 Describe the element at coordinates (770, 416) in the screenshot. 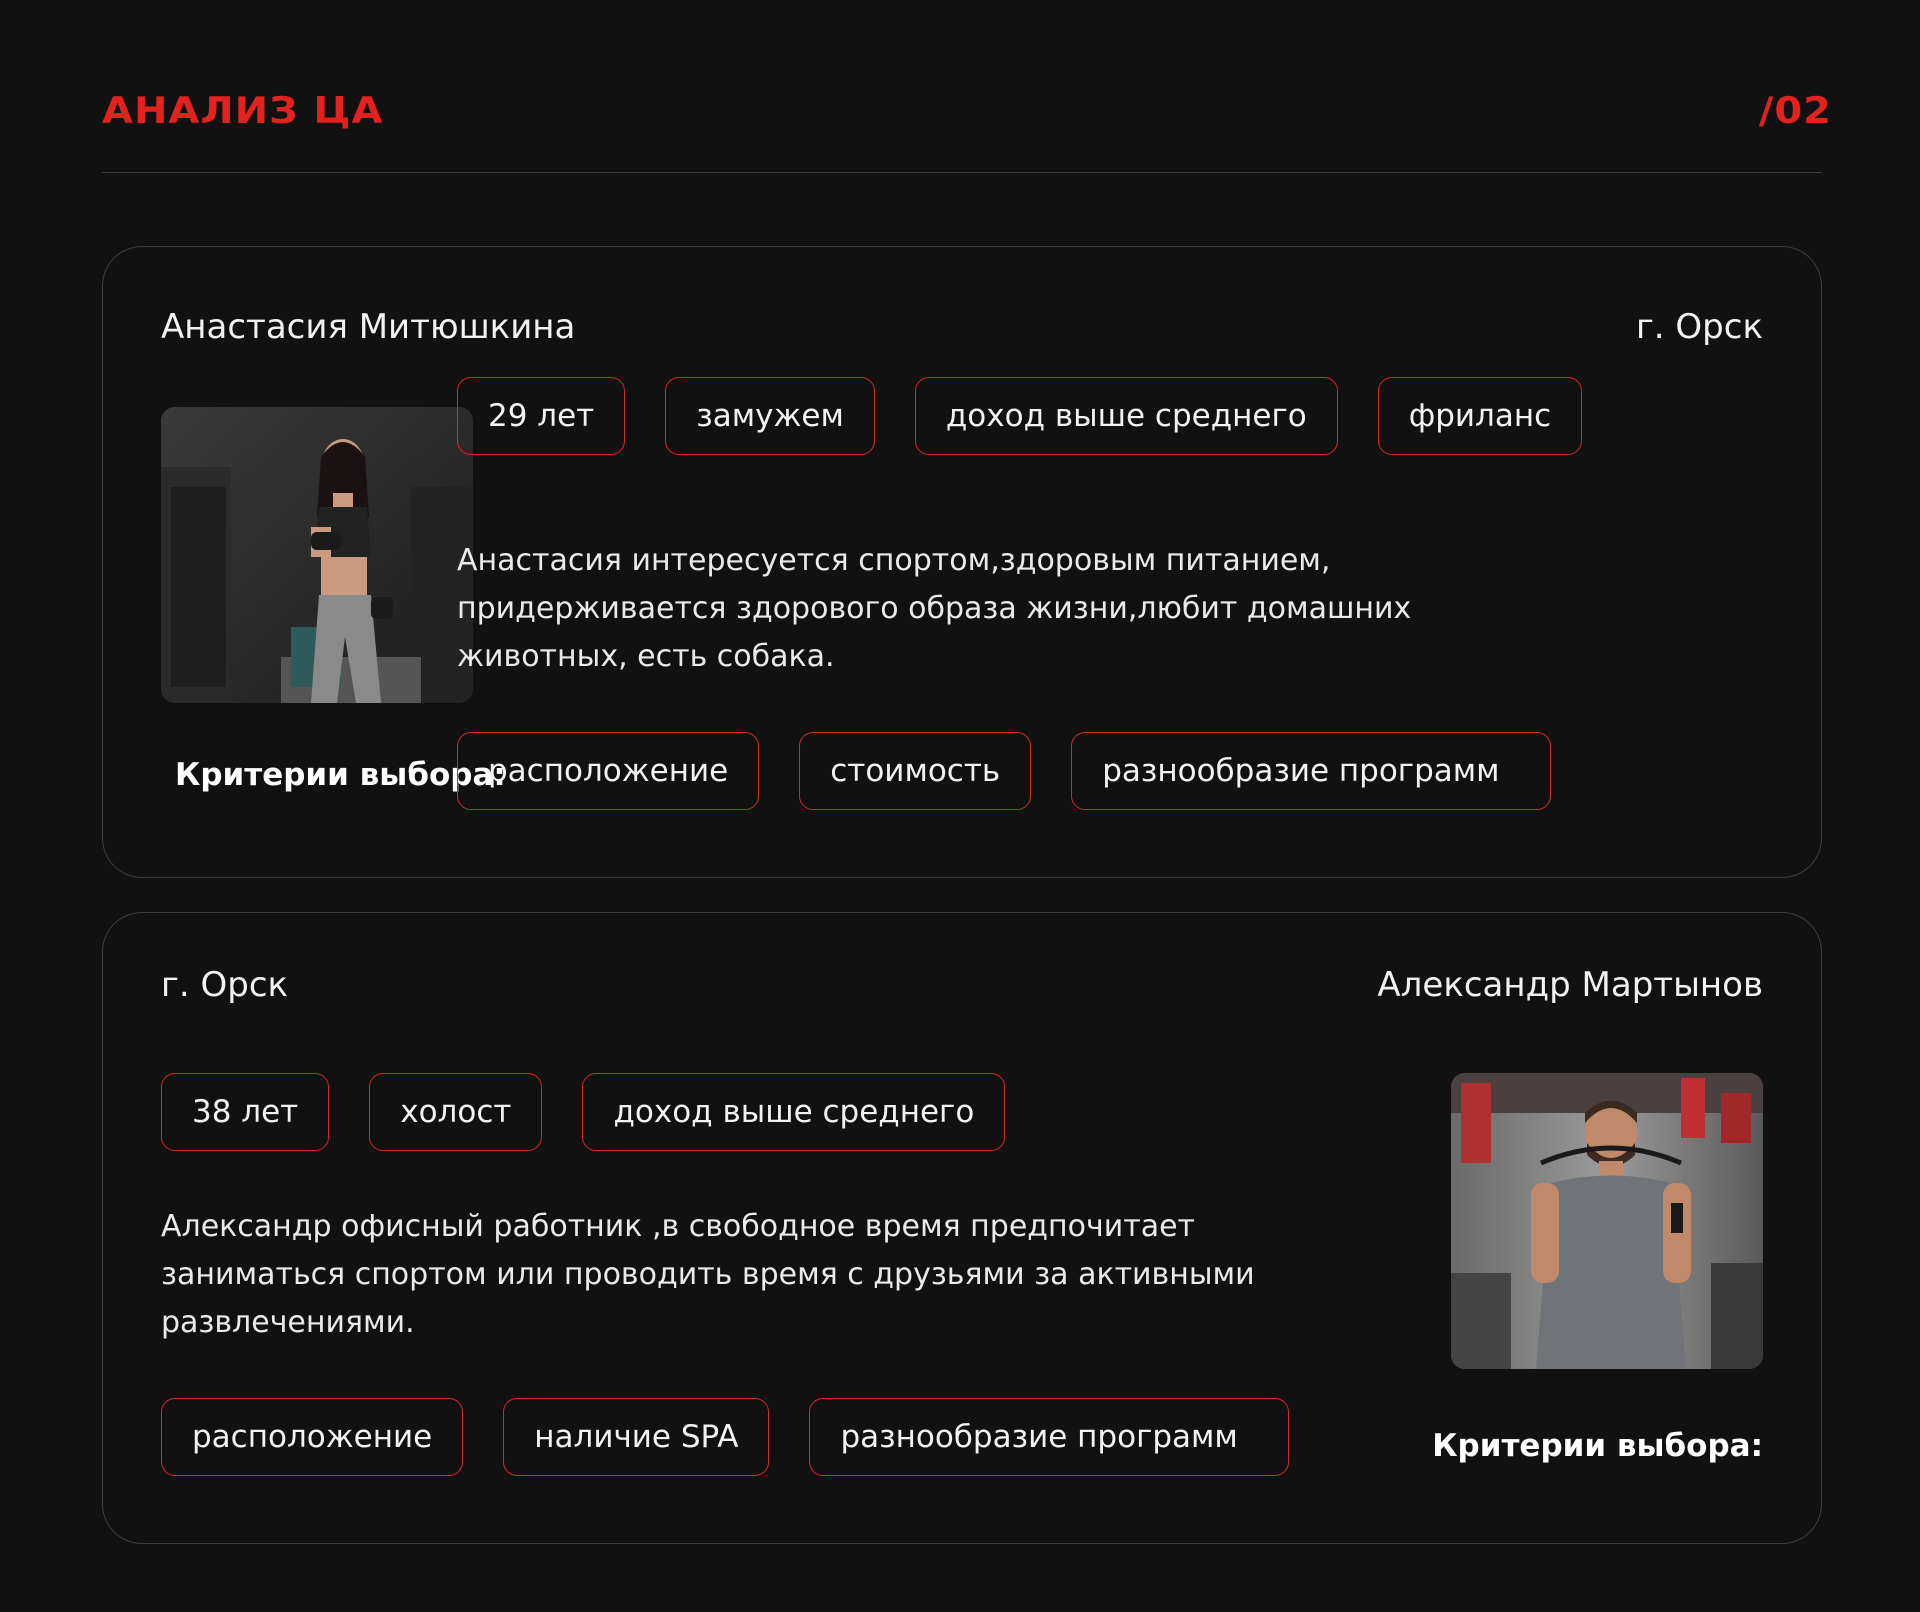

I see `tag-marital-status: замужем` at that location.